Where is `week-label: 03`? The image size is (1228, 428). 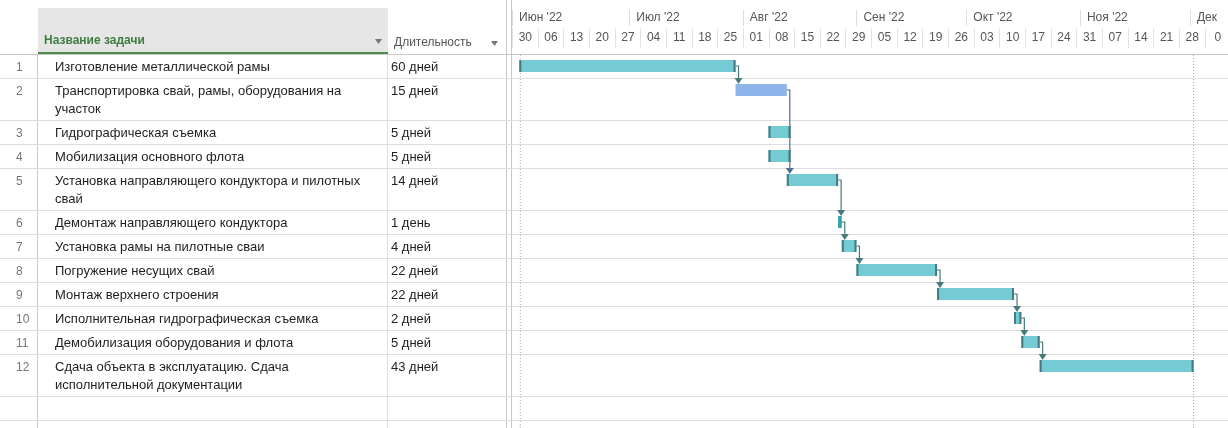 week-label: 03 is located at coordinates (986, 38).